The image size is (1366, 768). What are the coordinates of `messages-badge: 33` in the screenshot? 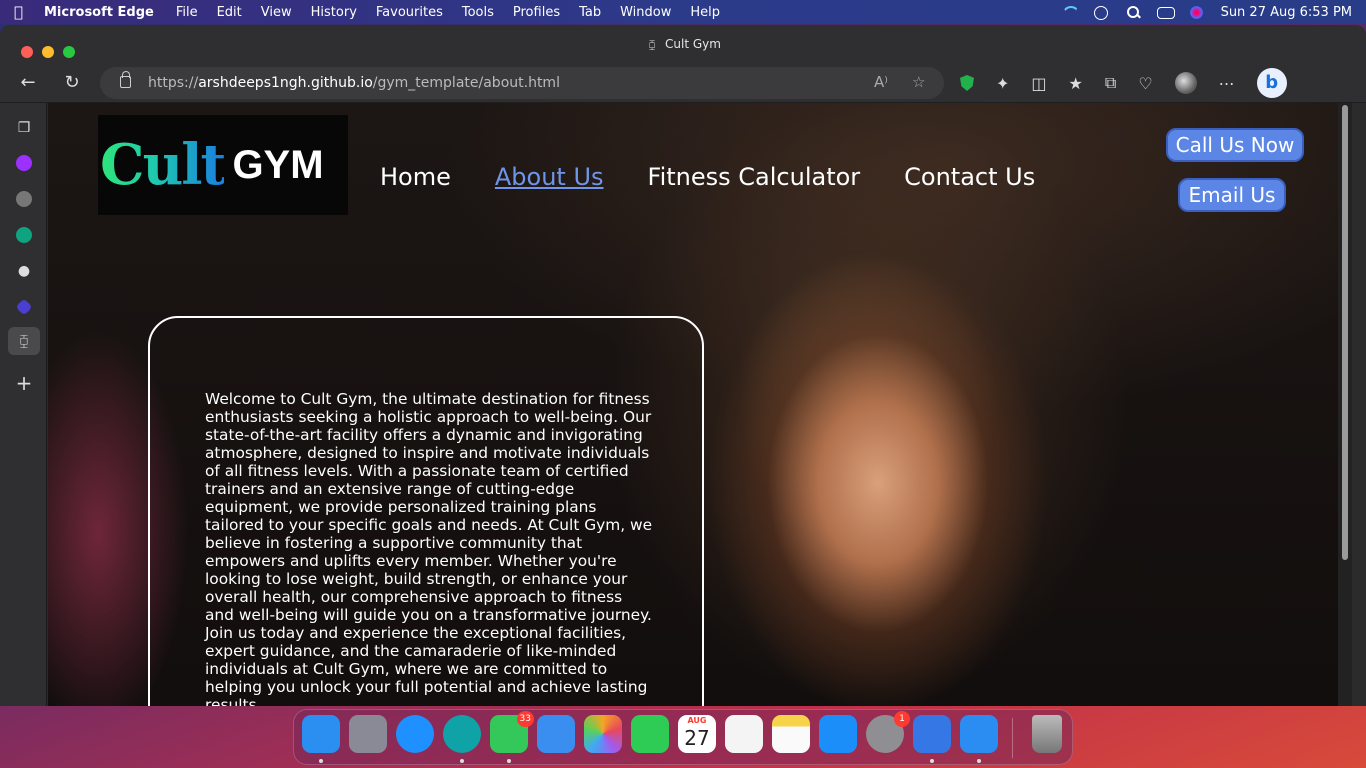 It's located at (525, 719).